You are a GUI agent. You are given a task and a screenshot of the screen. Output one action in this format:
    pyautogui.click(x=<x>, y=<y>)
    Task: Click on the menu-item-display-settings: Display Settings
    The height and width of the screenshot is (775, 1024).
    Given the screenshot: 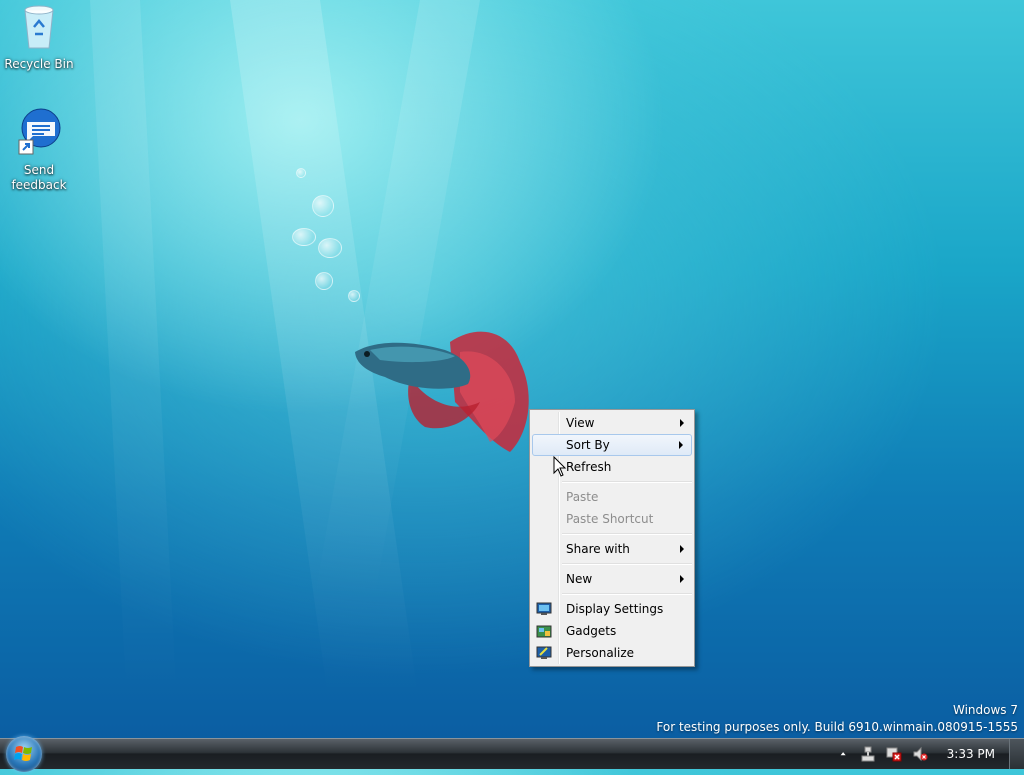 What is the action you would take?
    pyautogui.click(x=612, y=609)
    